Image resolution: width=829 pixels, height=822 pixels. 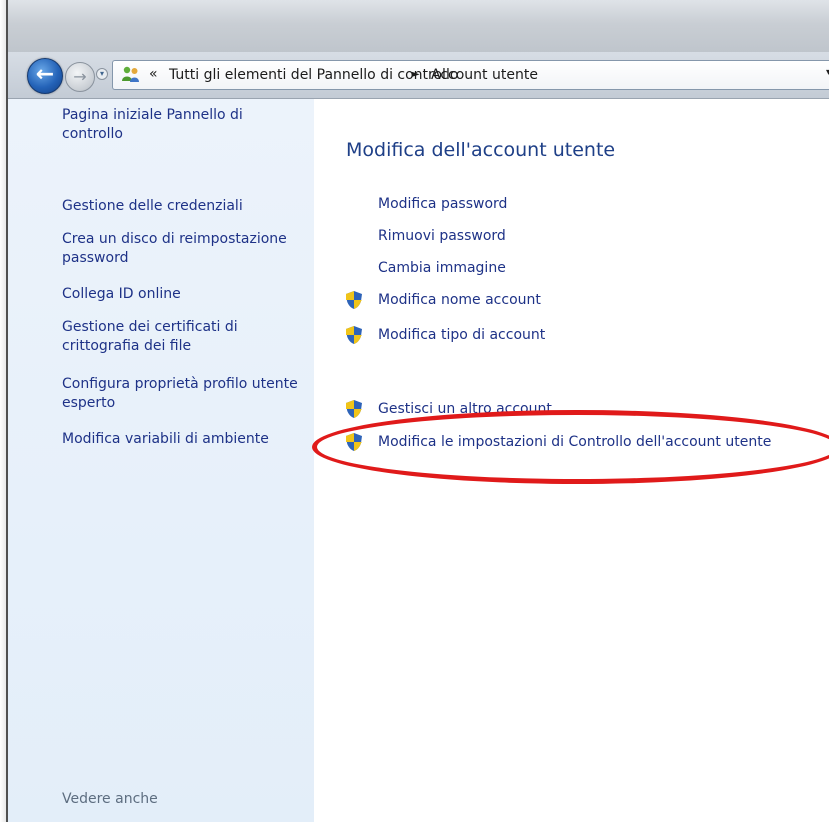 I want to click on sidebar-link-control-panel-home: Pagina iniziale Pannello di controllo, so click(x=182, y=125).